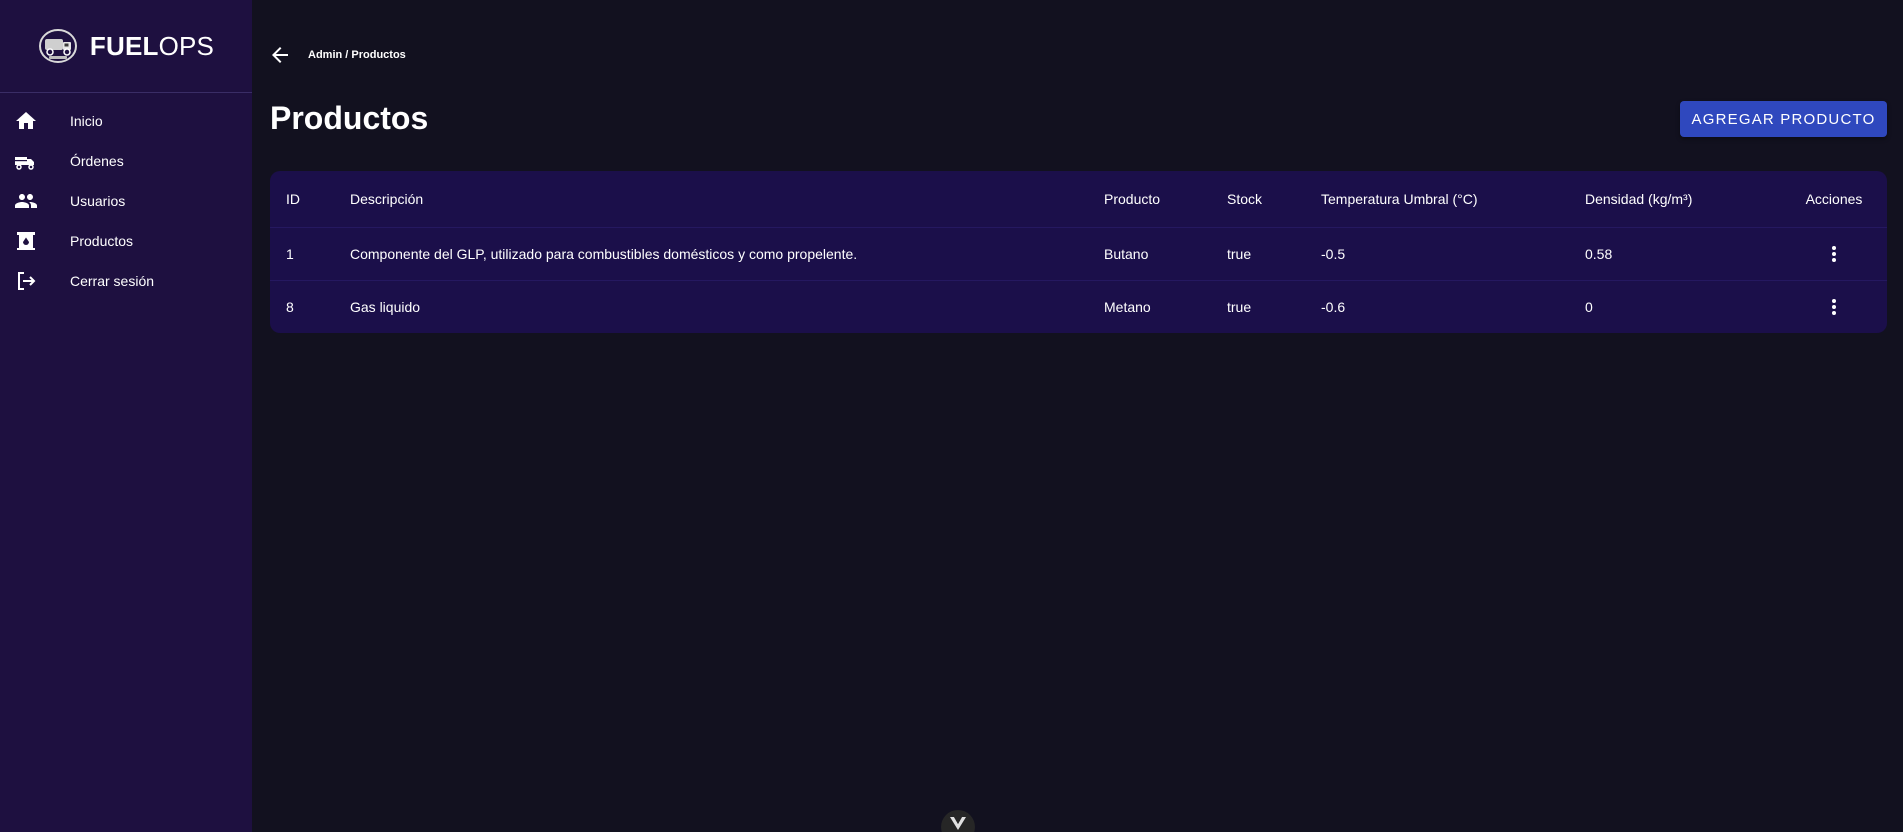  Describe the element at coordinates (1834, 198) in the screenshot. I see `column-header-acciones: Acciones` at that location.